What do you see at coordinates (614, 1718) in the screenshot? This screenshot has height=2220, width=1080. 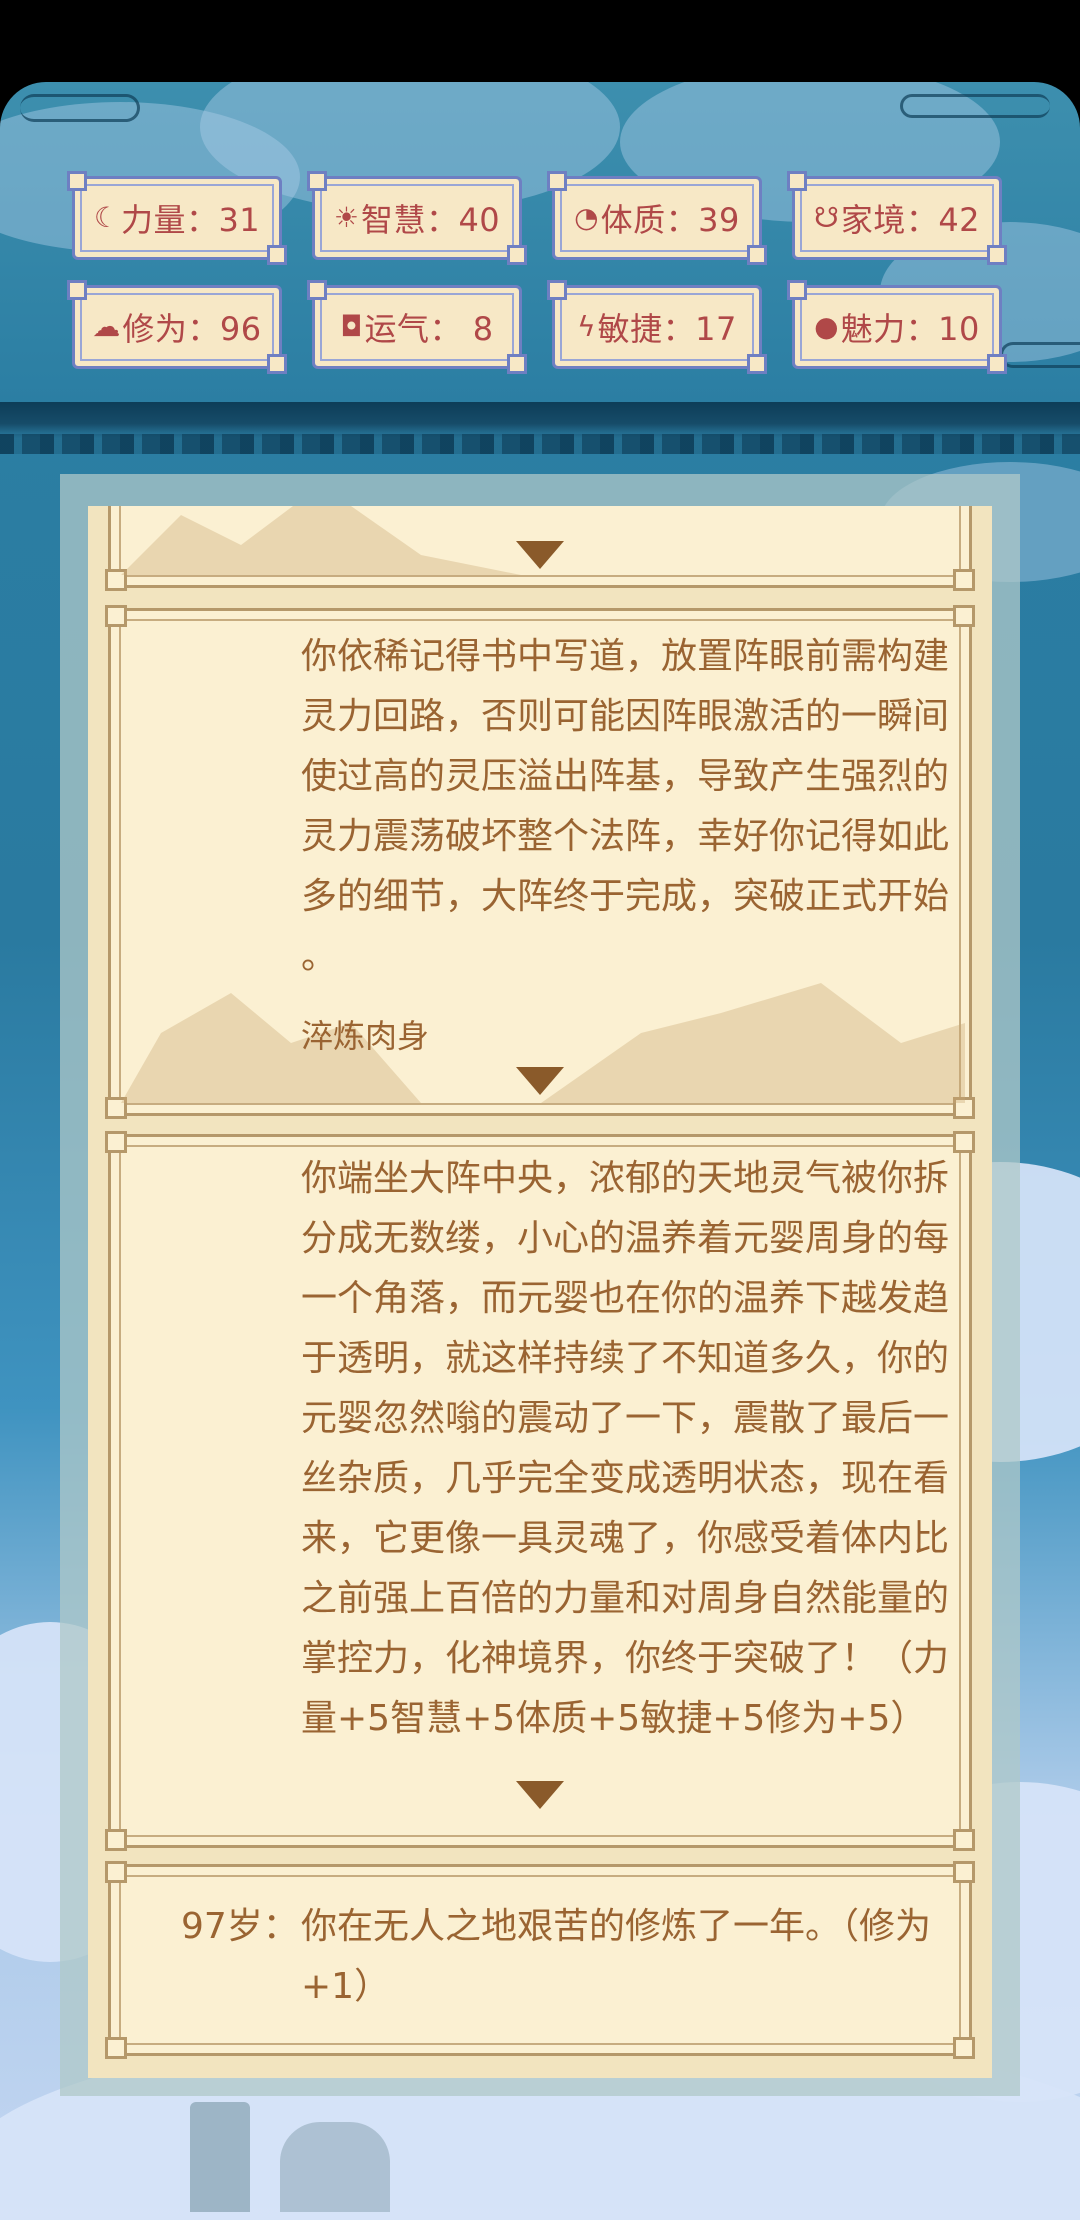 I see `event-text-line: 量+5智慧+5体质+5敏捷+5修为+5）` at bounding box center [614, 1718].